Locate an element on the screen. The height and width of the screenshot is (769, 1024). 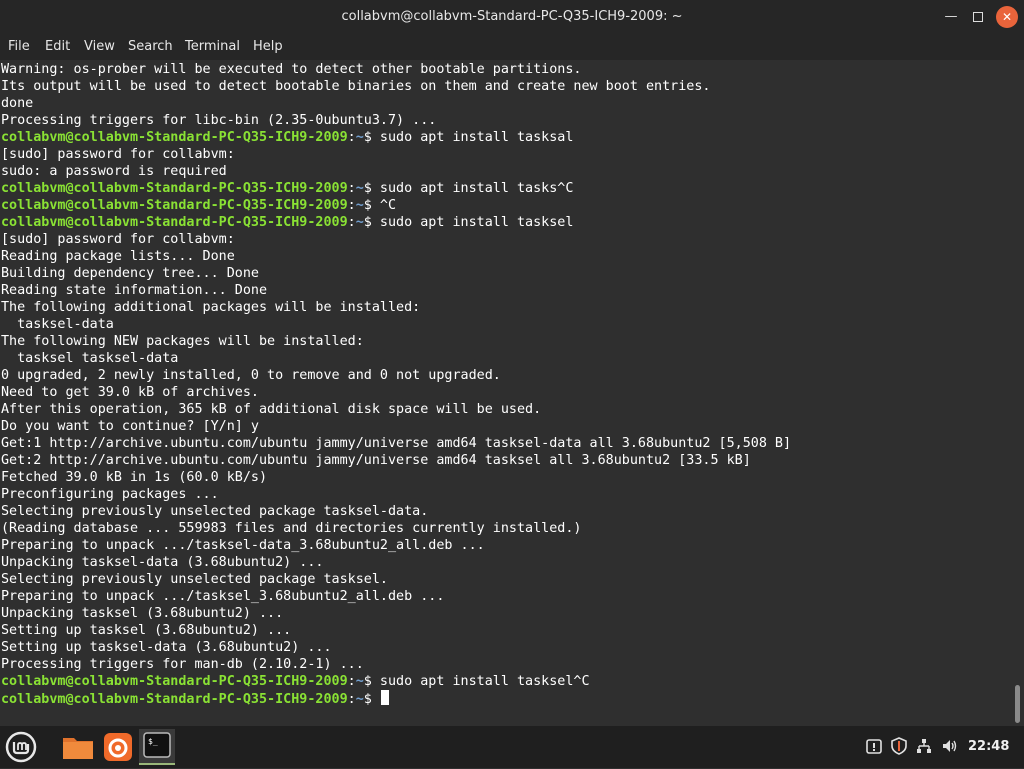
mint-menu-icon is located at coordinates (21, 747).